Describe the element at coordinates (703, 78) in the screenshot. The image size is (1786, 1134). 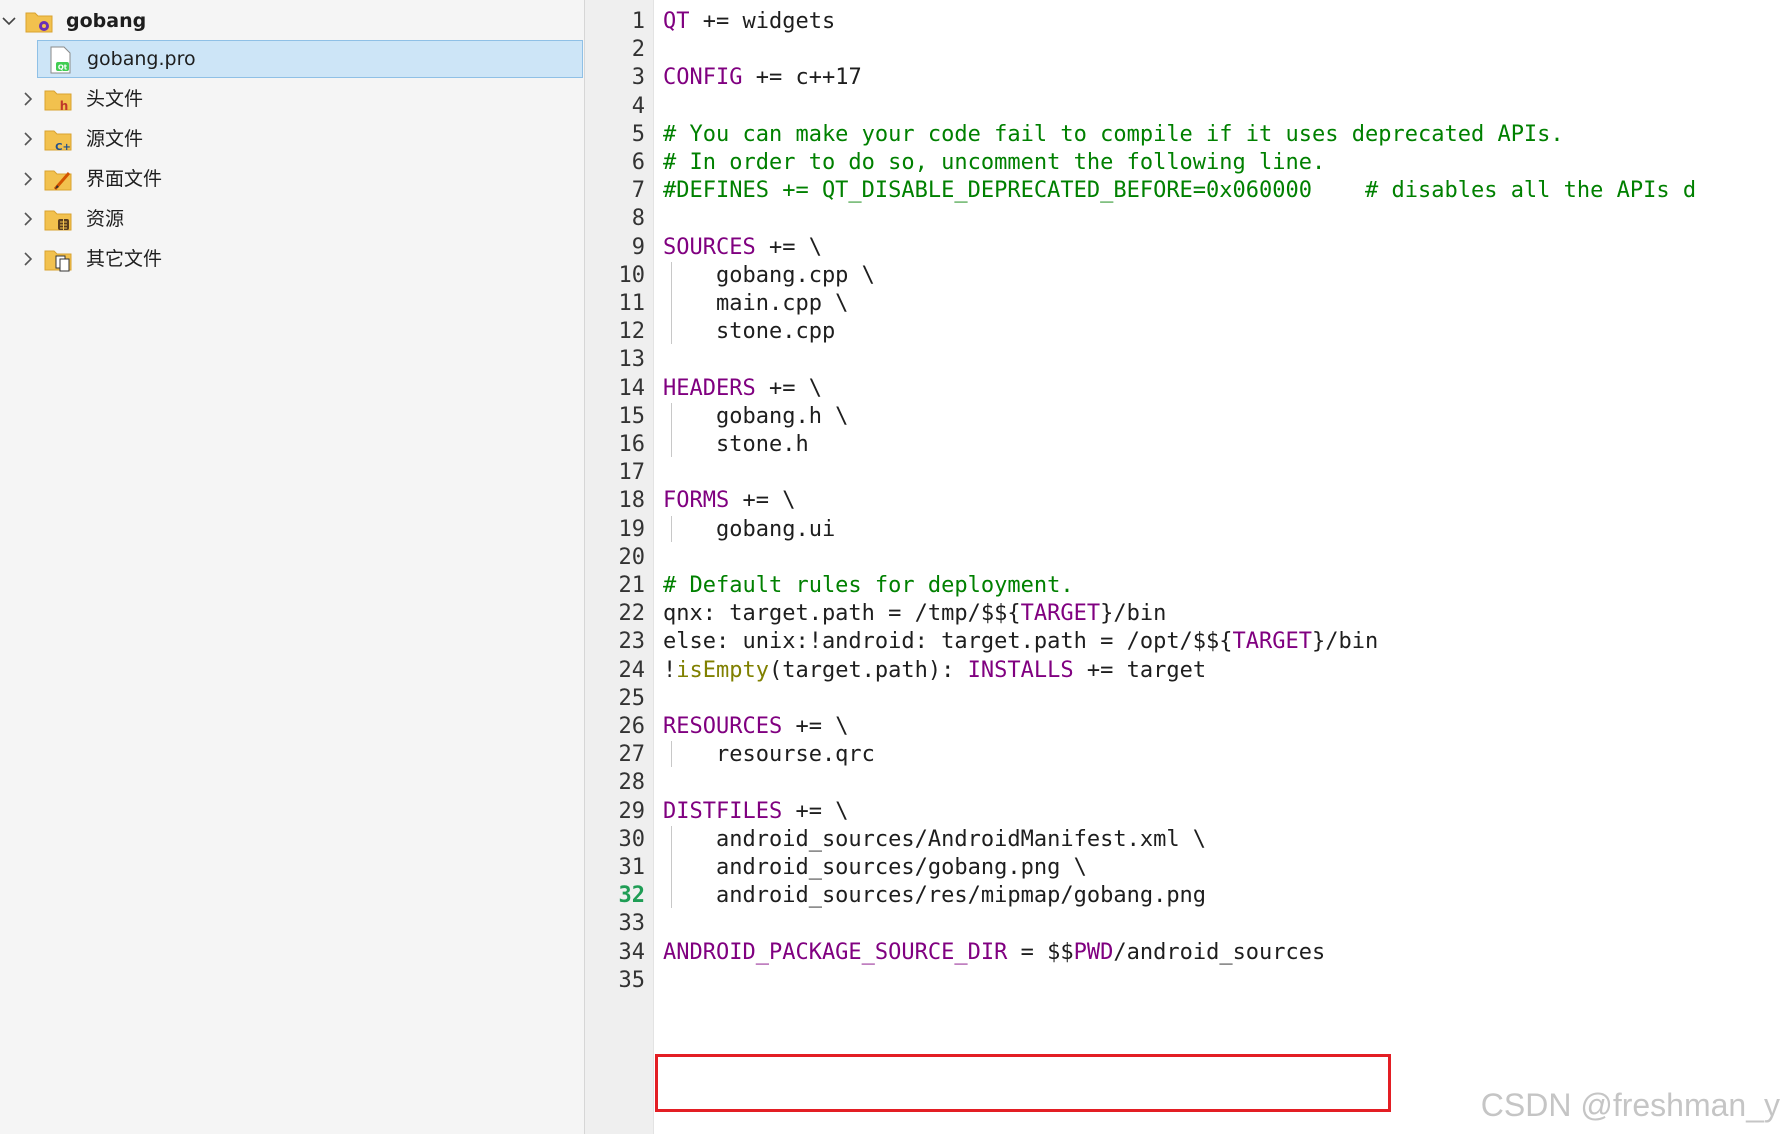
I see `keyword-token: CONFIG` at that location.